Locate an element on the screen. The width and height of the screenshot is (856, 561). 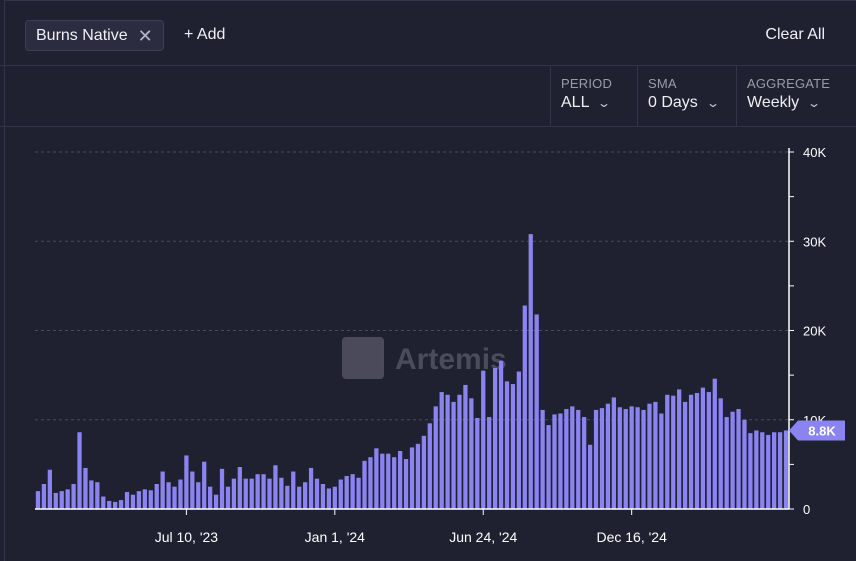
add-metric-button: + Add is located at coordinates (204, 35).